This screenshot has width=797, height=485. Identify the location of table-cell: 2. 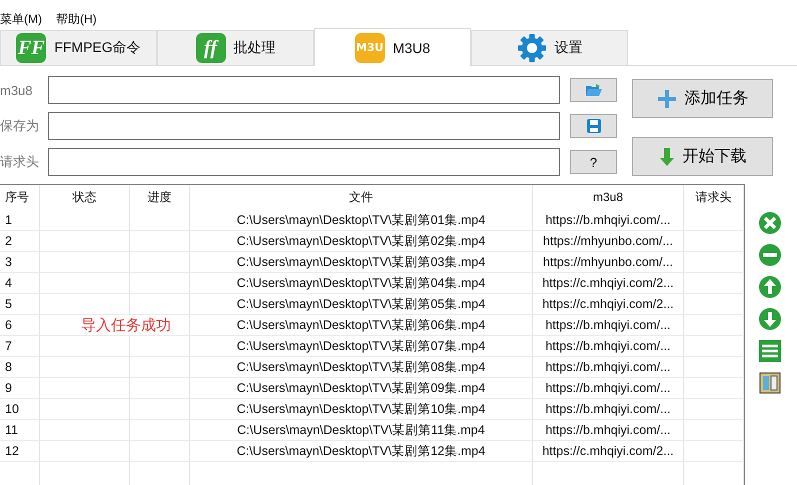
(20, 241).